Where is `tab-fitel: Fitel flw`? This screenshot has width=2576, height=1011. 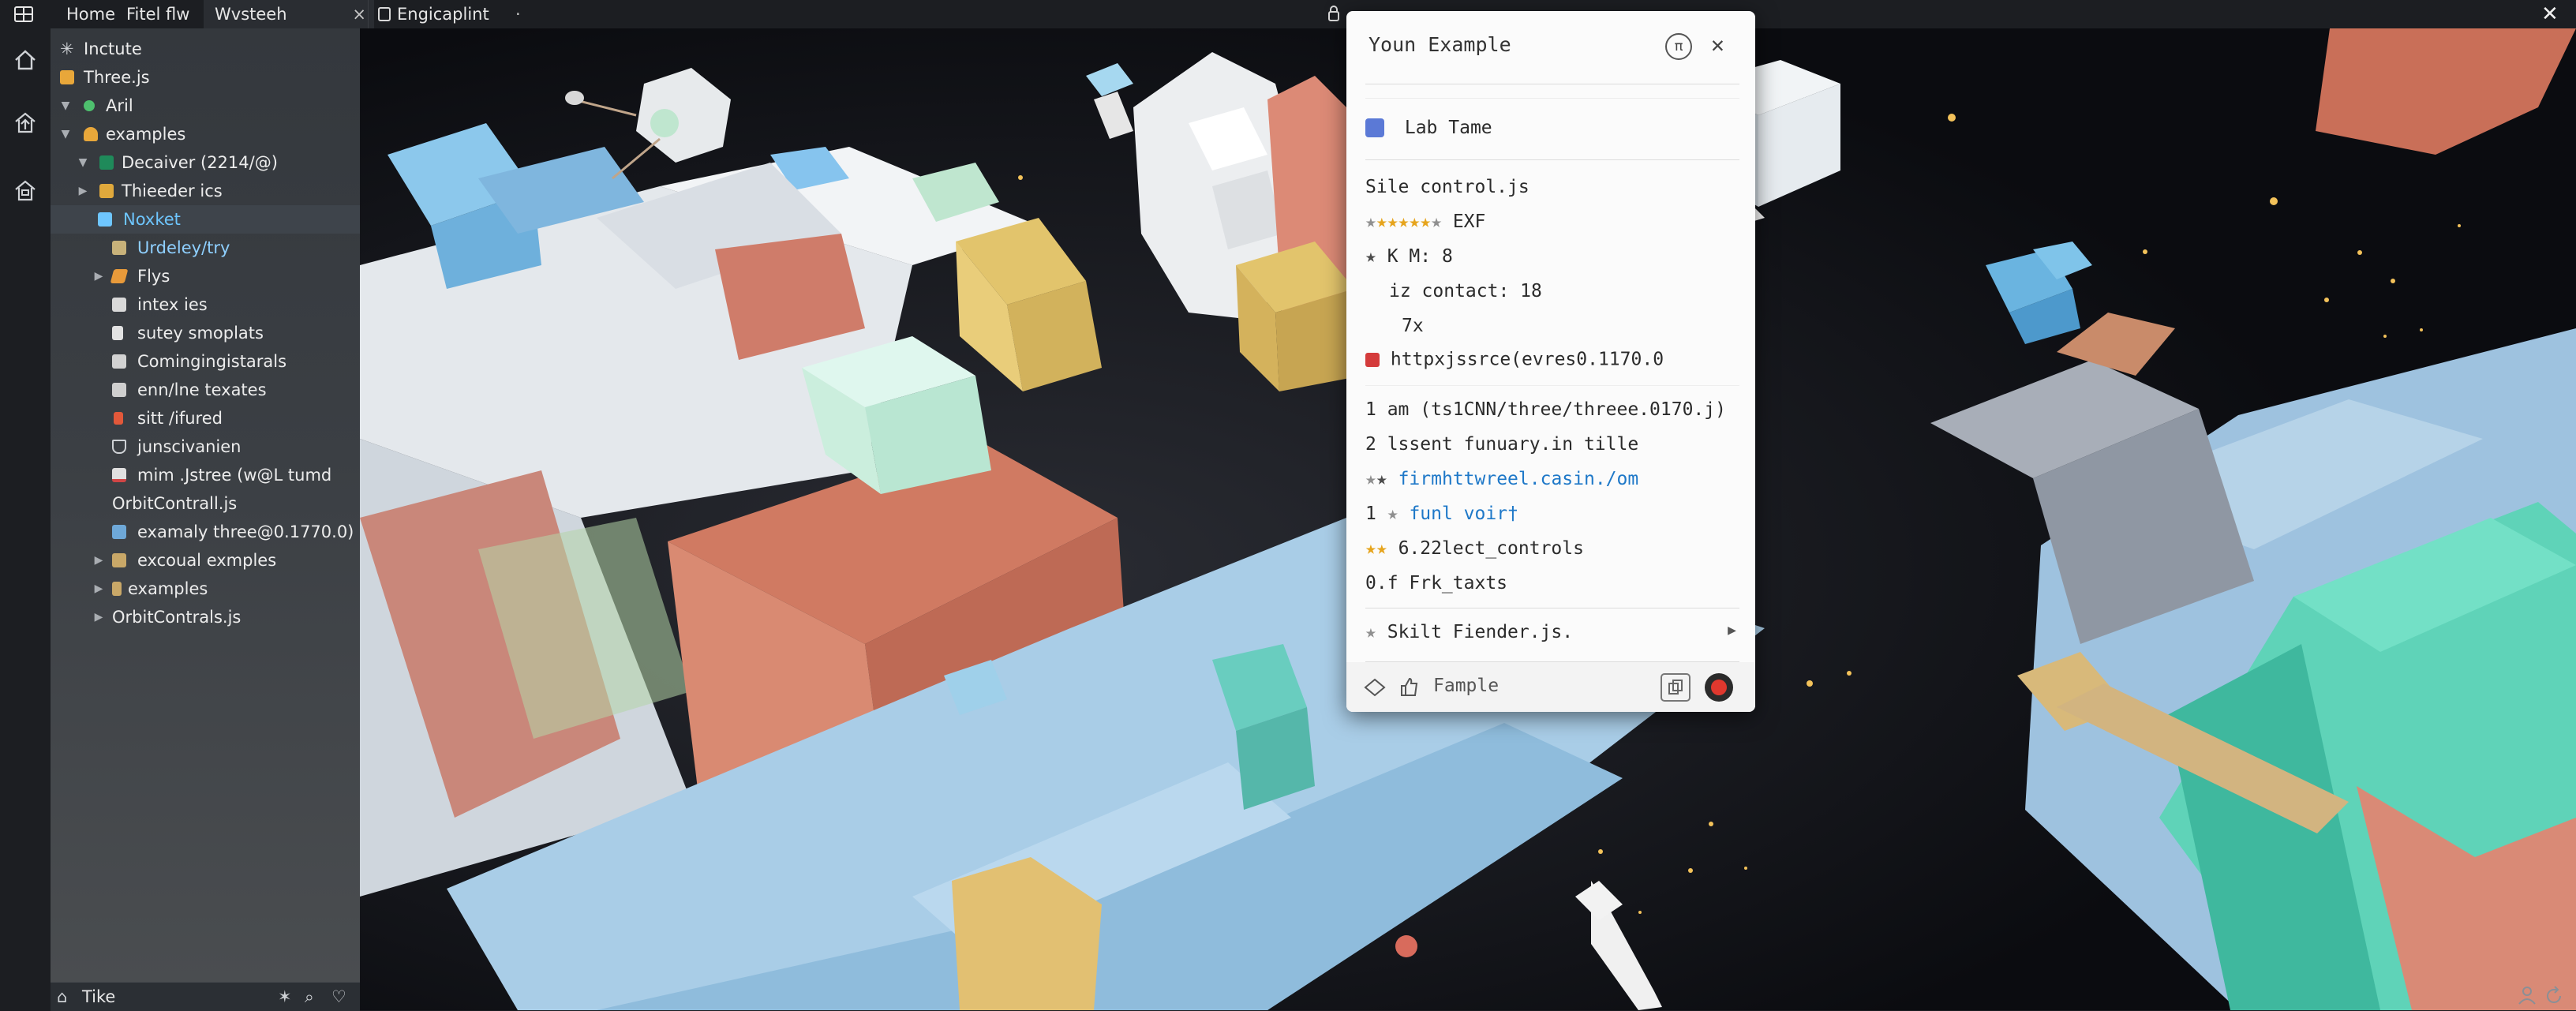 tab-fitel: Fitel flw is located at coordinates (157, 14).